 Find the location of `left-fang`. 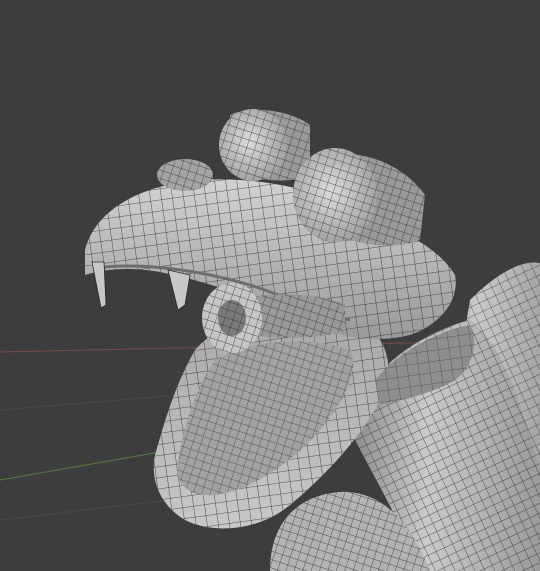

left-fang is located at coordinates (99, 285).